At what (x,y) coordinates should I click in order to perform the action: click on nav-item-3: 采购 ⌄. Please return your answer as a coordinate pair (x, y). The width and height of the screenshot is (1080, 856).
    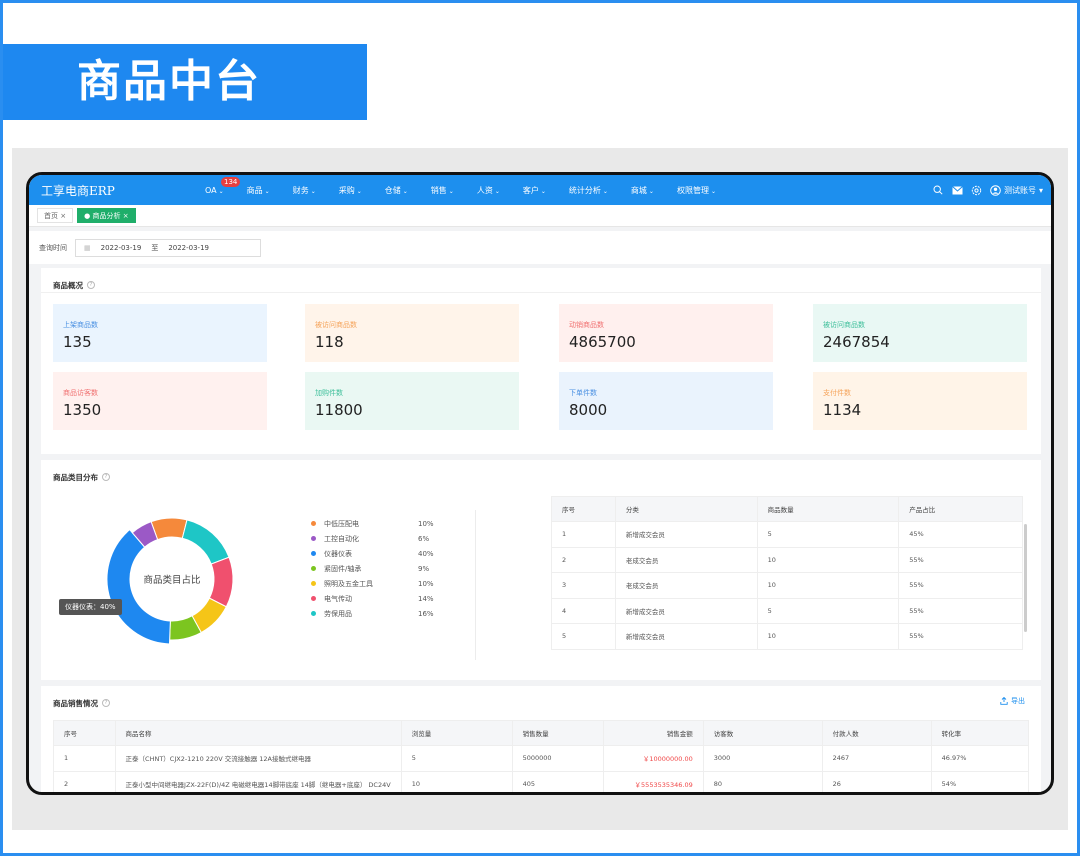
    Looking at the image, I should click on (350, 190).